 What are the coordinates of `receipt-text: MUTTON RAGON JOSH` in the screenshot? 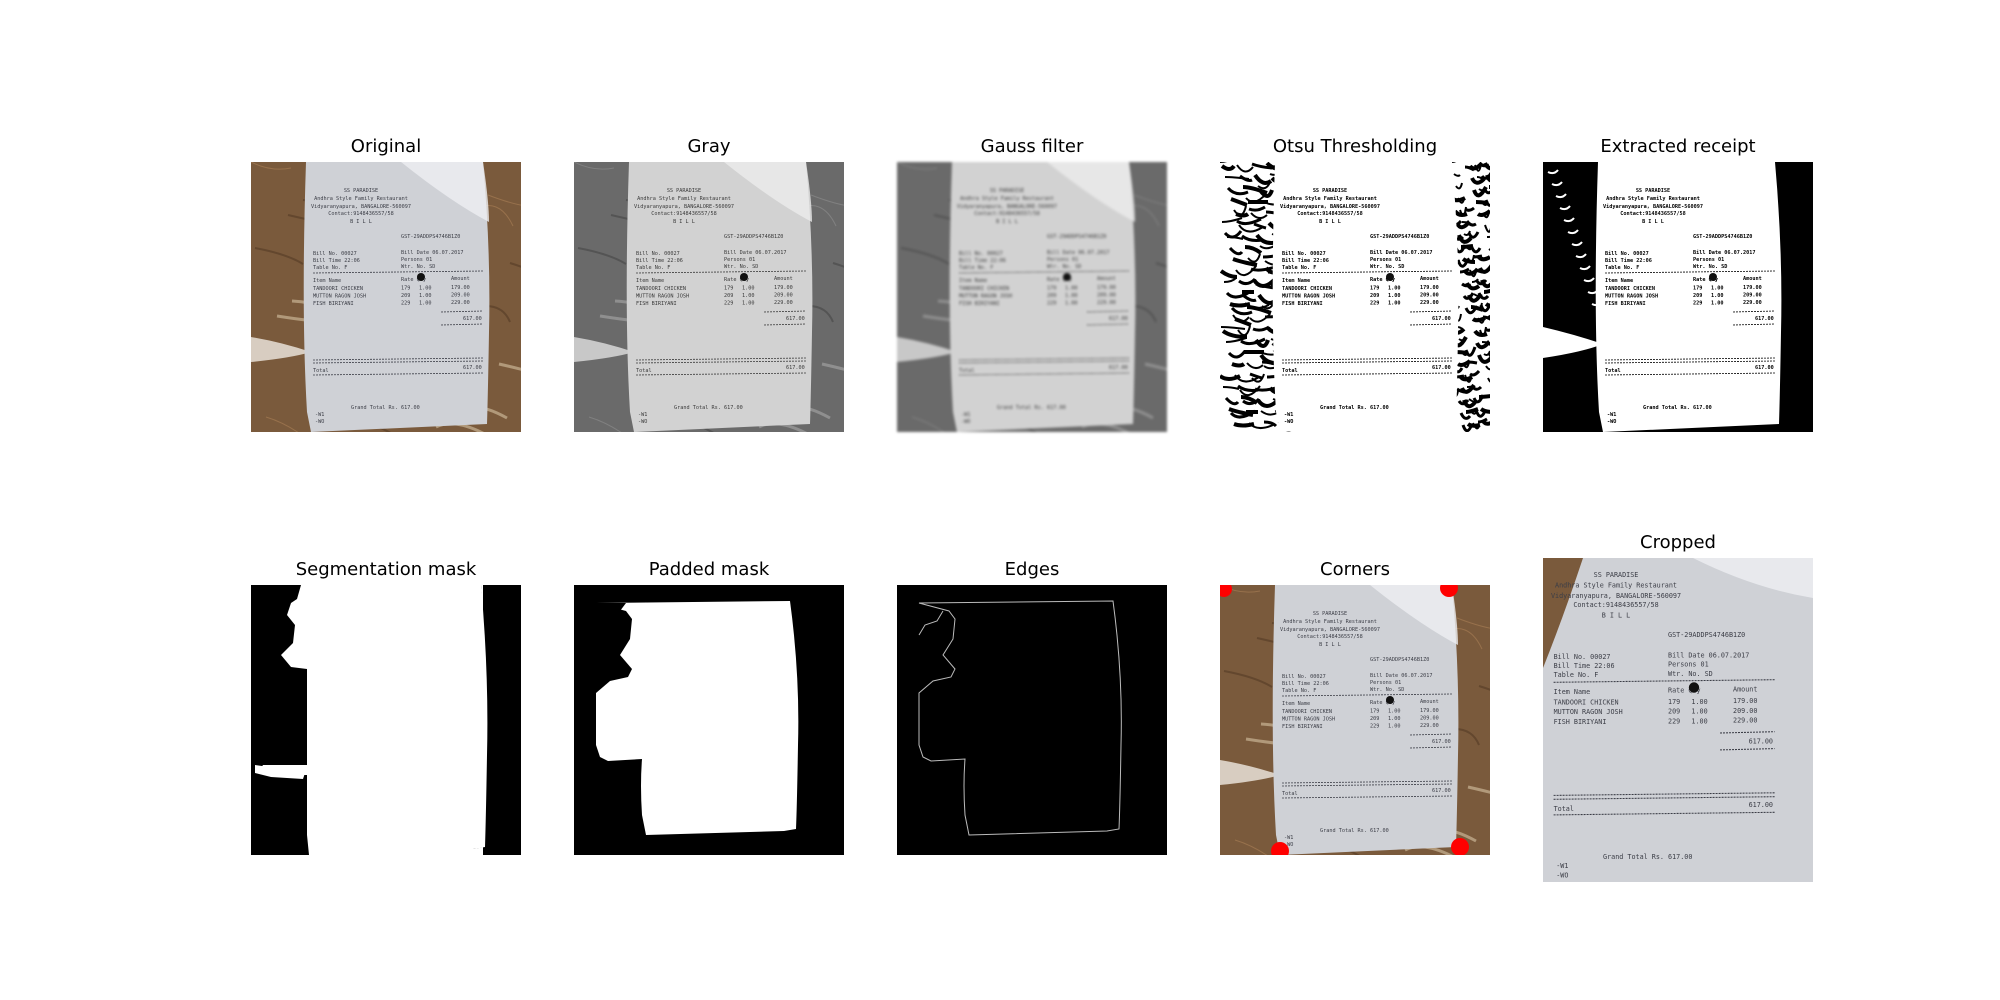 It's located at (662, 297).